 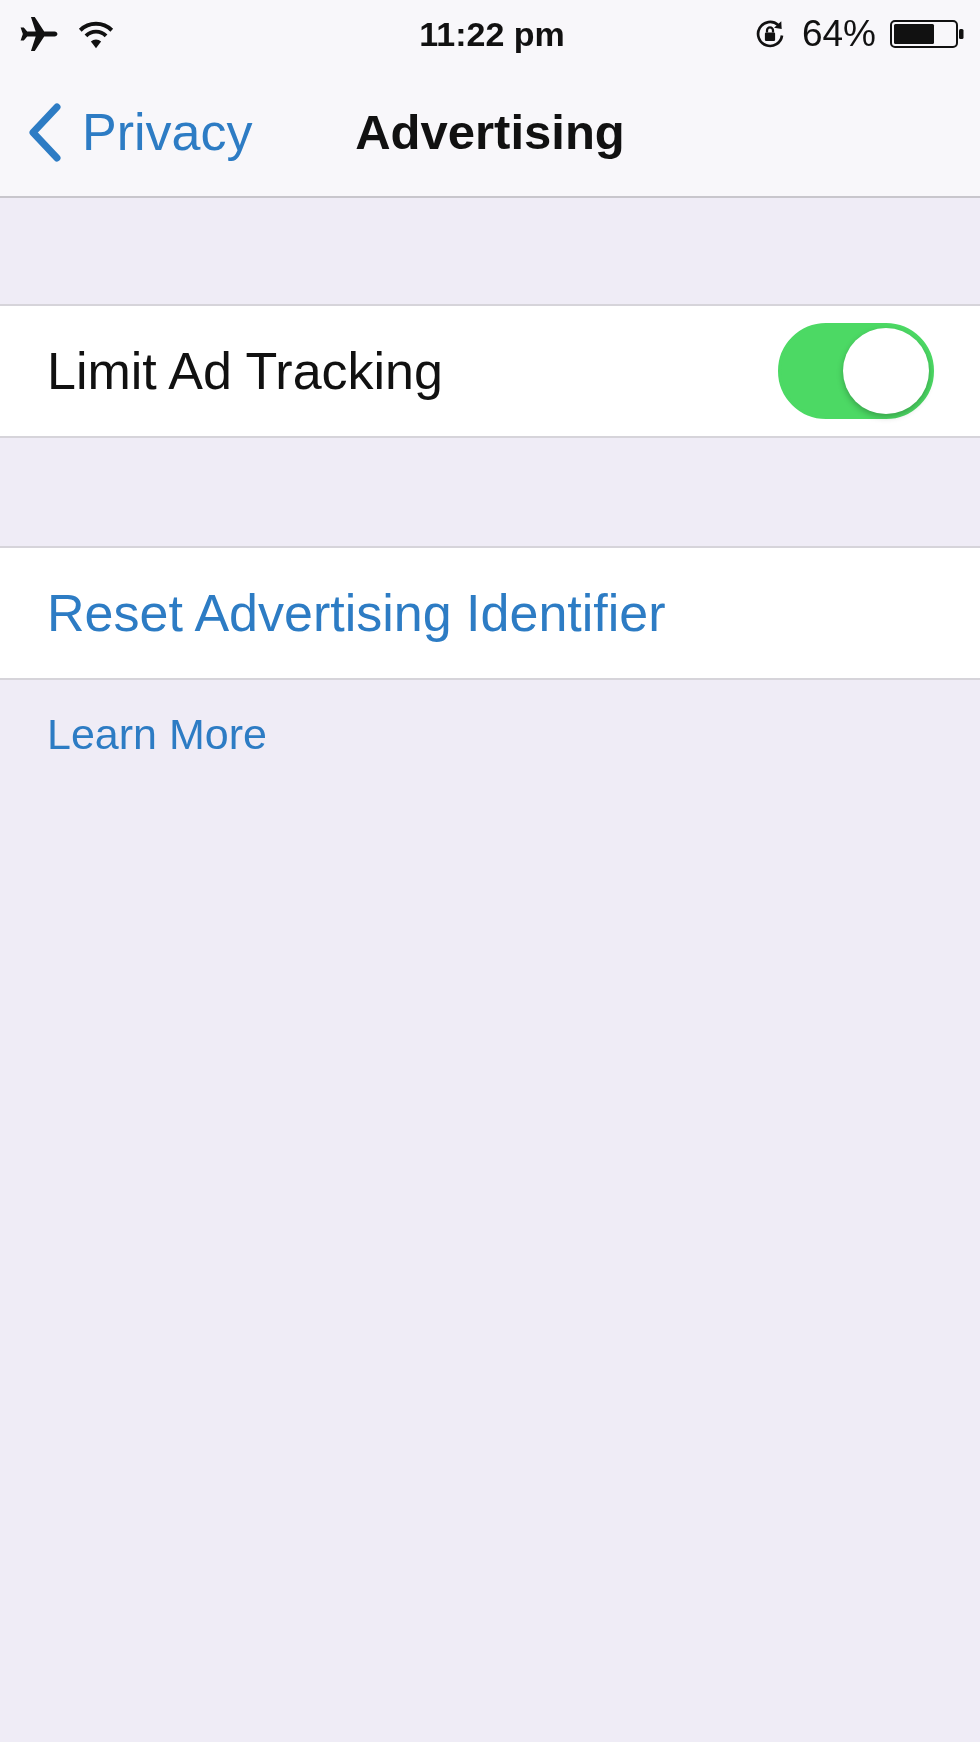 What do you see at coordinates (96, 34) in the screenshot?
I see `wifi-icon` at bounding box center [96, 34].